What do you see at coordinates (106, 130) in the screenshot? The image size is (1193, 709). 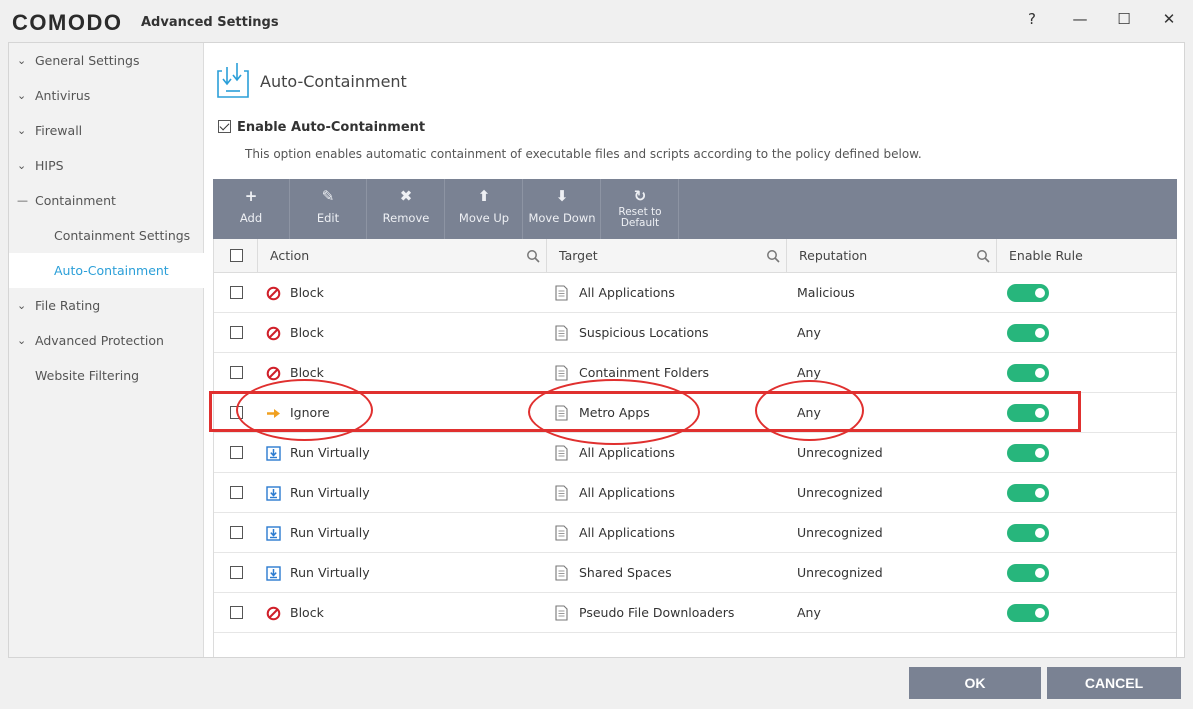 I see `sidebar-item-firewall: ⌄ Firewall` at bounding box center [106, 130].